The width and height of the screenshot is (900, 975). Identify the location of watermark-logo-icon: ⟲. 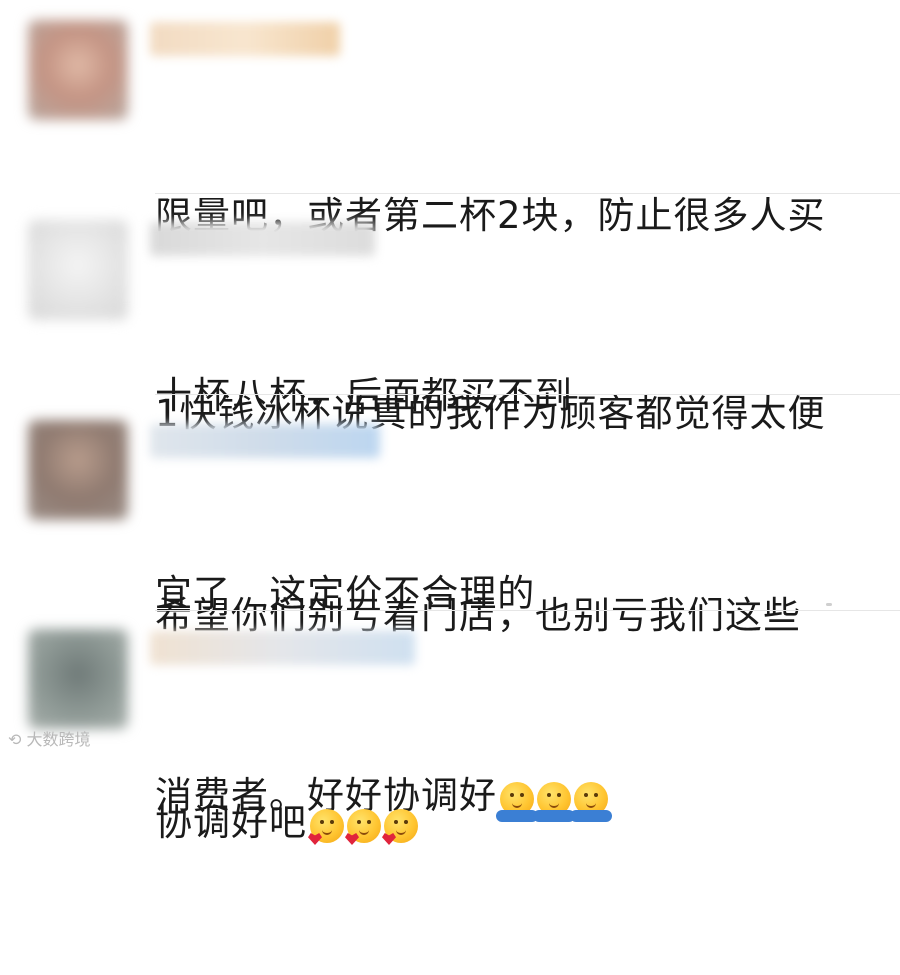
(15, 739).